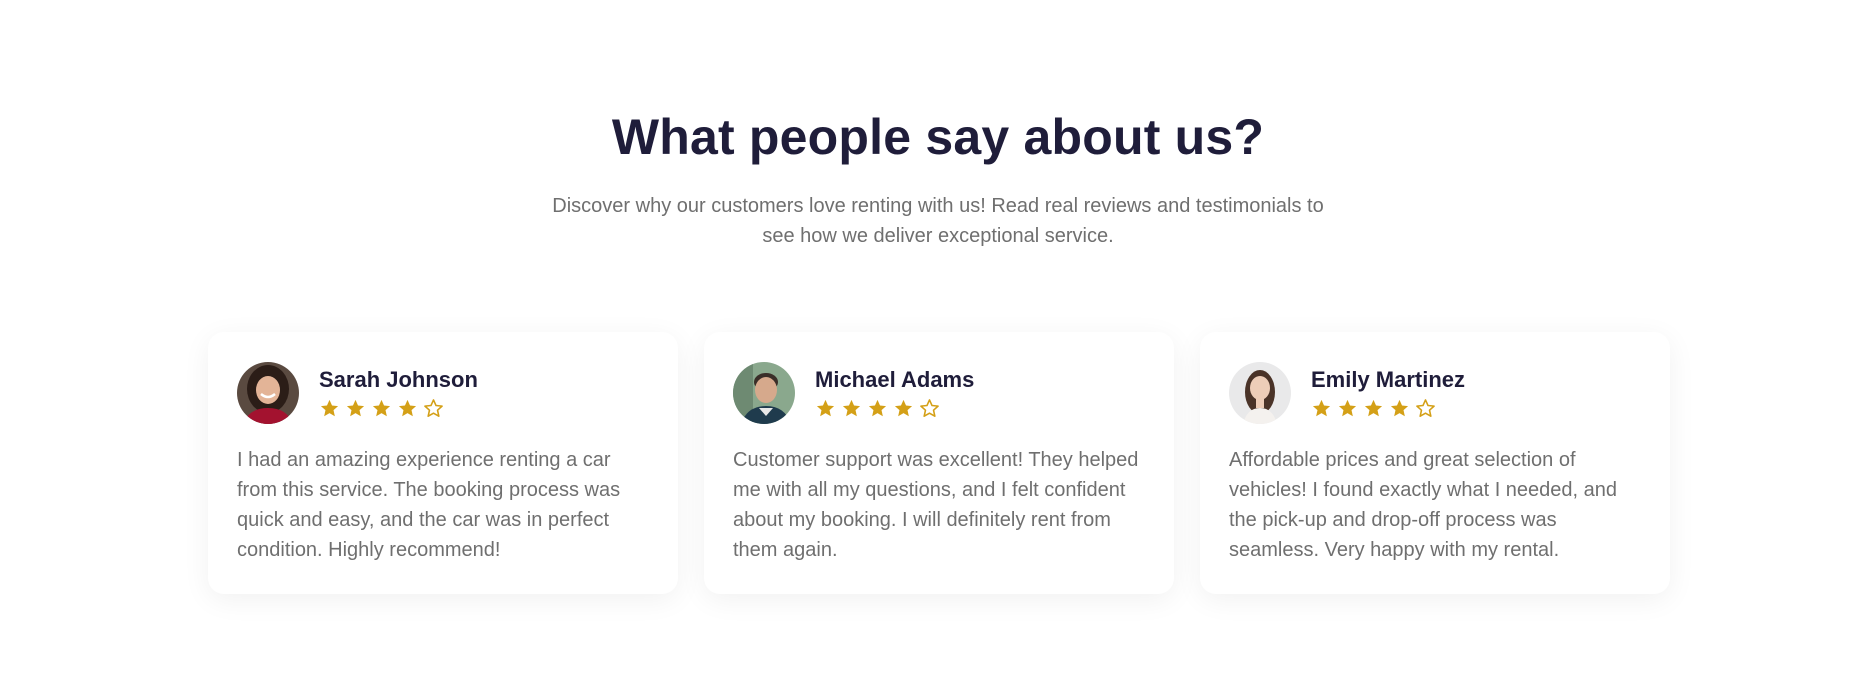 The image size is (1876, 687). What do you see at coordinates (938, 137) in the screenshot?
I see `section-title: What people say about us?` at bounding box center [938, 137].